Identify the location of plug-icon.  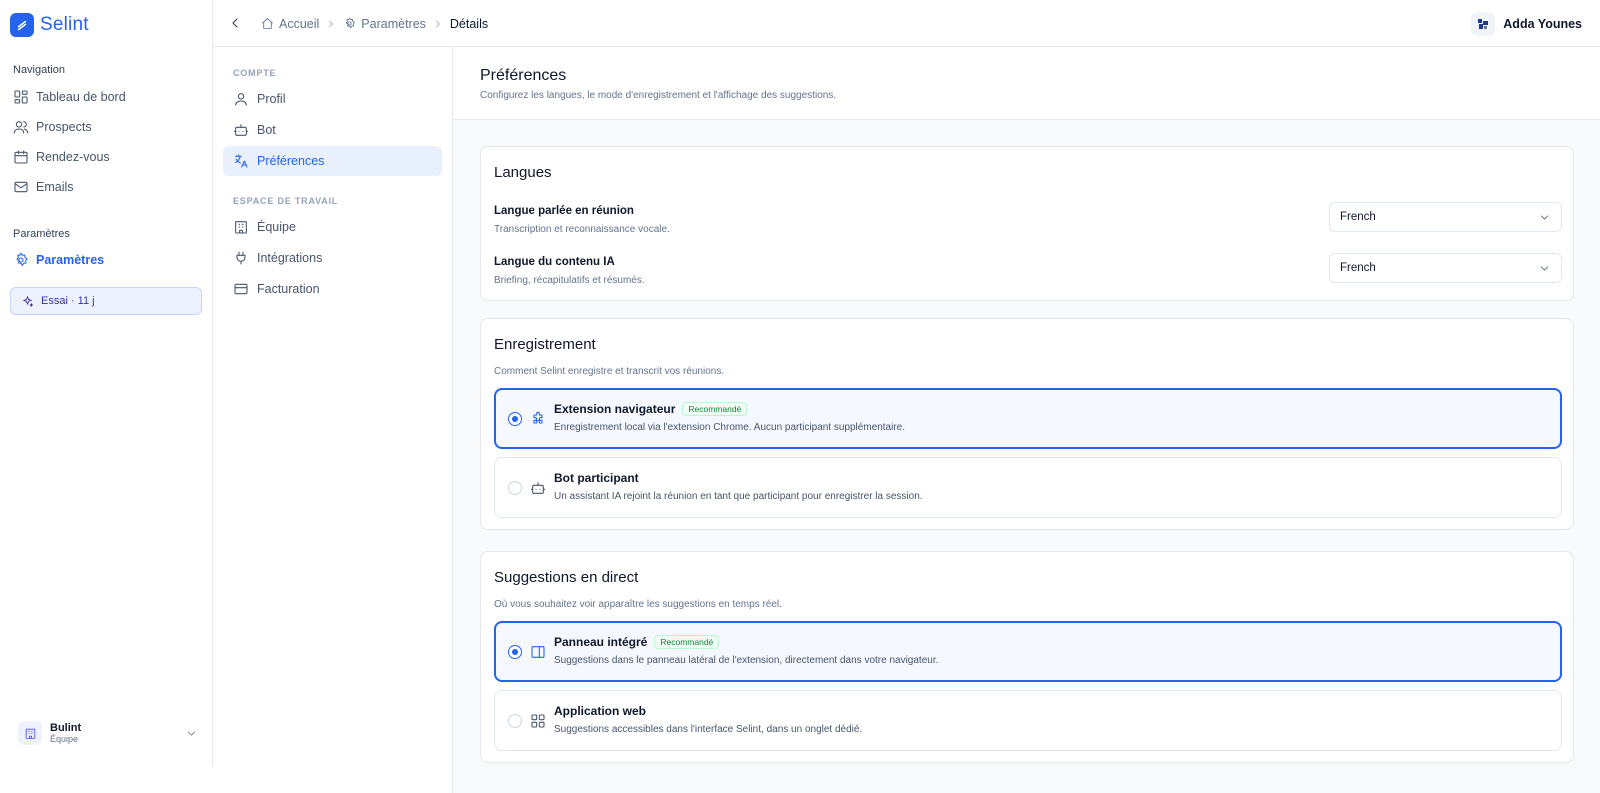
(241, 258).